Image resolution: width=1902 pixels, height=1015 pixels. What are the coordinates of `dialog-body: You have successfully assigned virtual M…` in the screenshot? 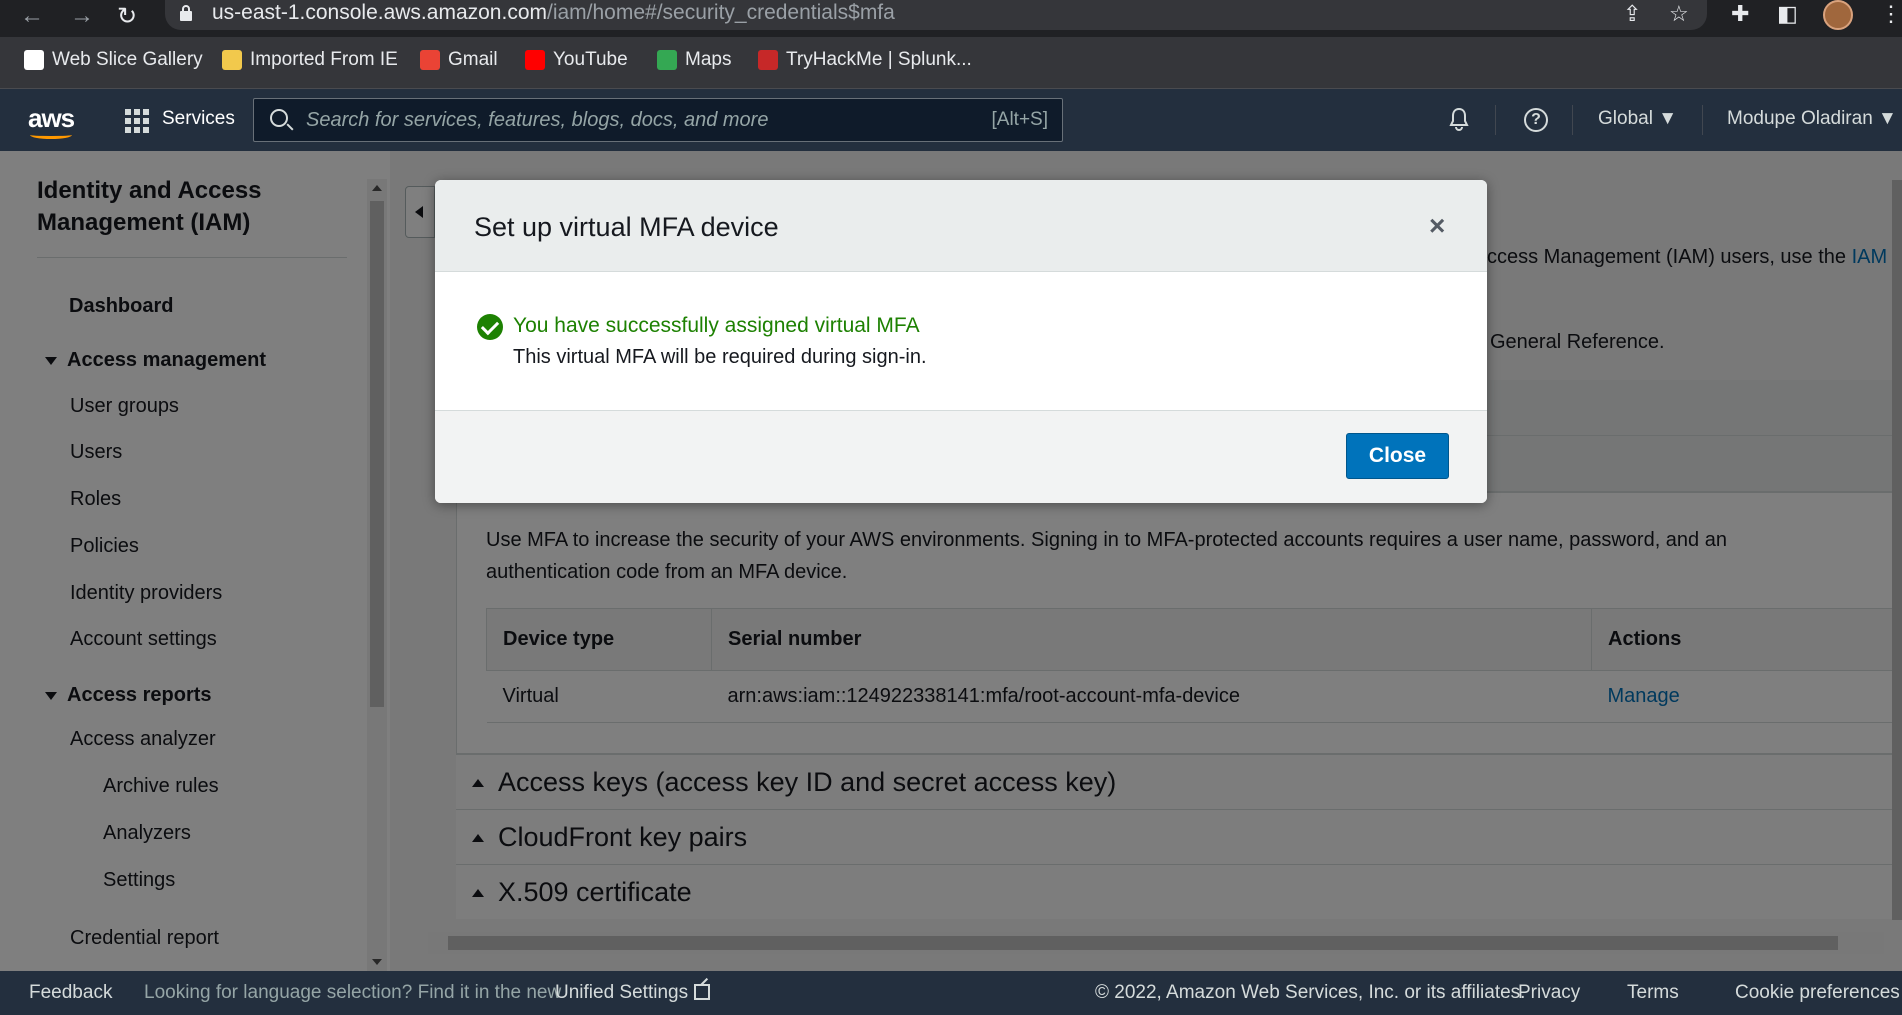 It's located at (961, 341).